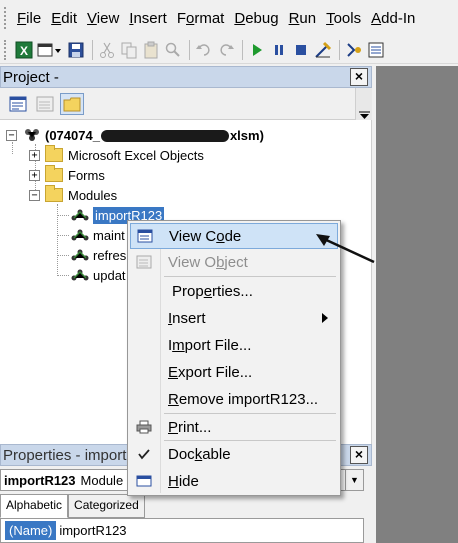 This screenshot has width=458, height=543. Describe the element at coordinates (67, 175) in the screenshot. I see `tree-node-forms: + Forms` at that location.